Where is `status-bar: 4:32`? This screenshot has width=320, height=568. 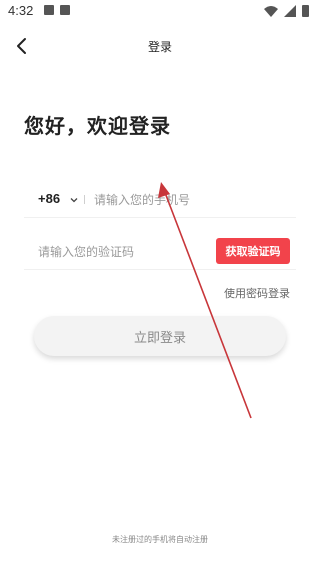 status-bar: 4:32 is located at coordinates (160, 12).